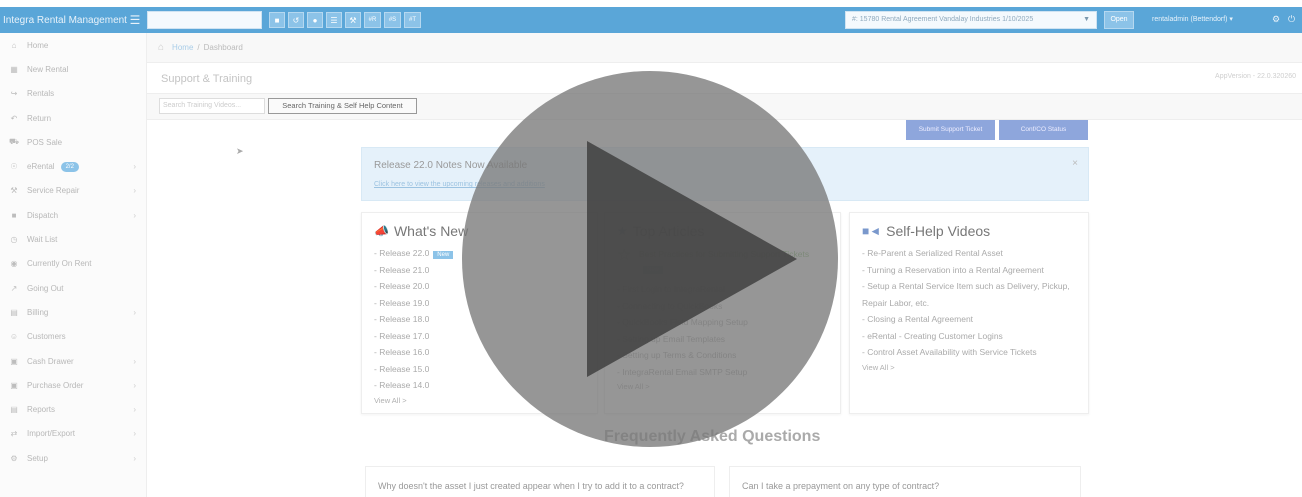  What do you see at coordinates (622, 231) in the screenshot?
I see `star-icon: ★` at bounding box center [622, 231].